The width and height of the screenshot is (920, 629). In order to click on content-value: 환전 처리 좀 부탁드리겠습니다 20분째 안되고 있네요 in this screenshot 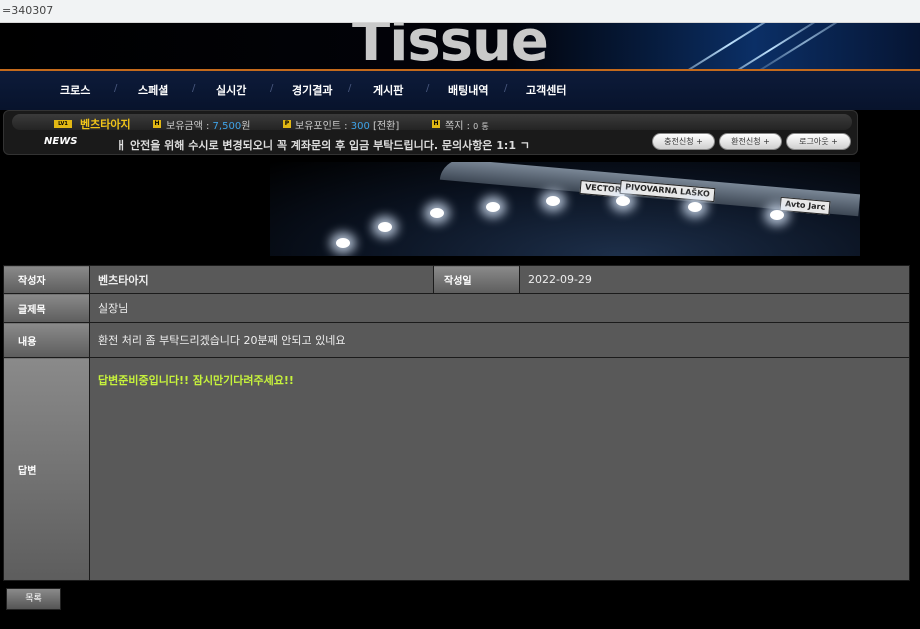, I will do `click(499, 340)`.